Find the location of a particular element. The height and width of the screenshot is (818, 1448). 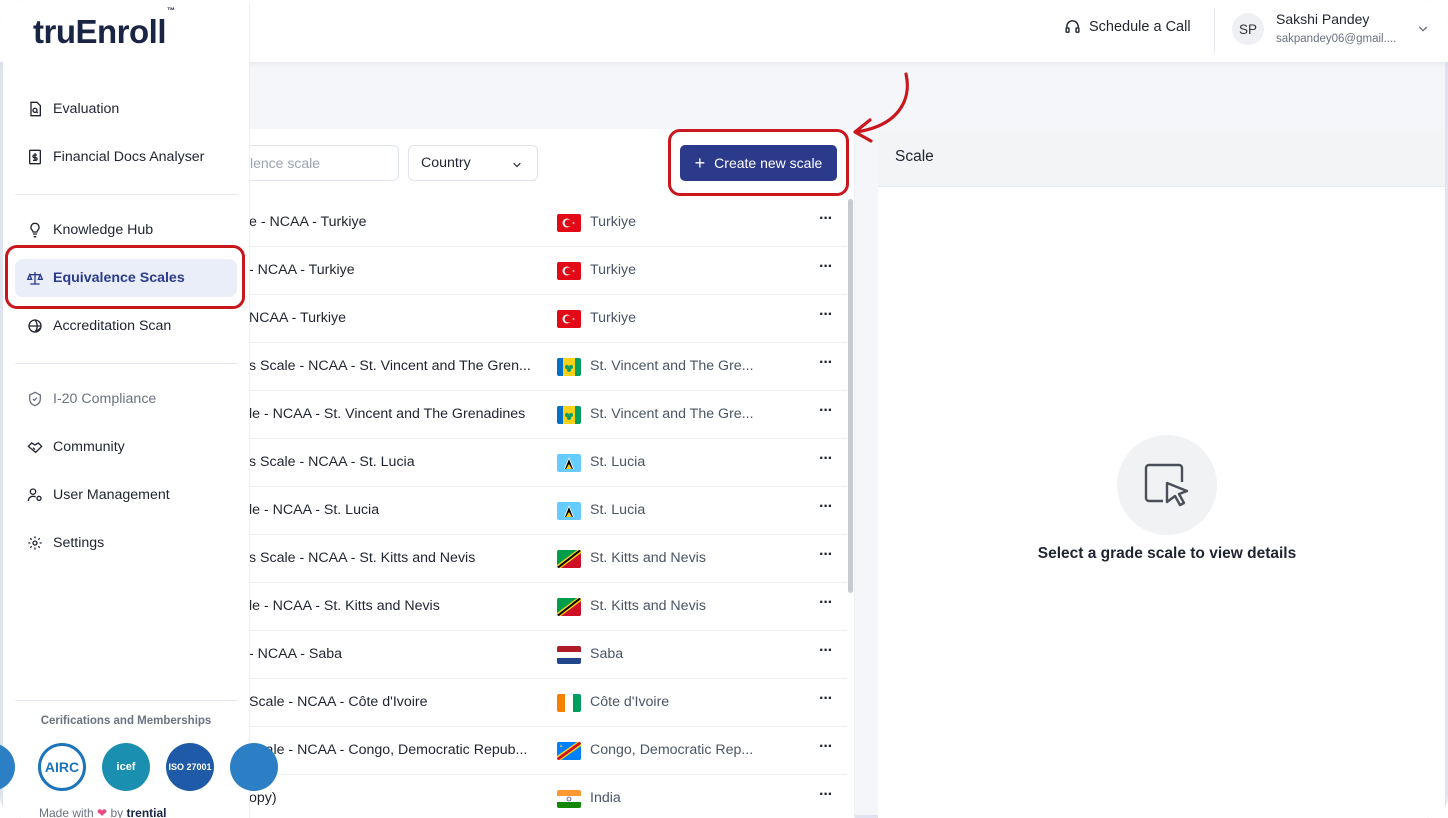

logo-tm: ™ is located at coordinates (171, 10).